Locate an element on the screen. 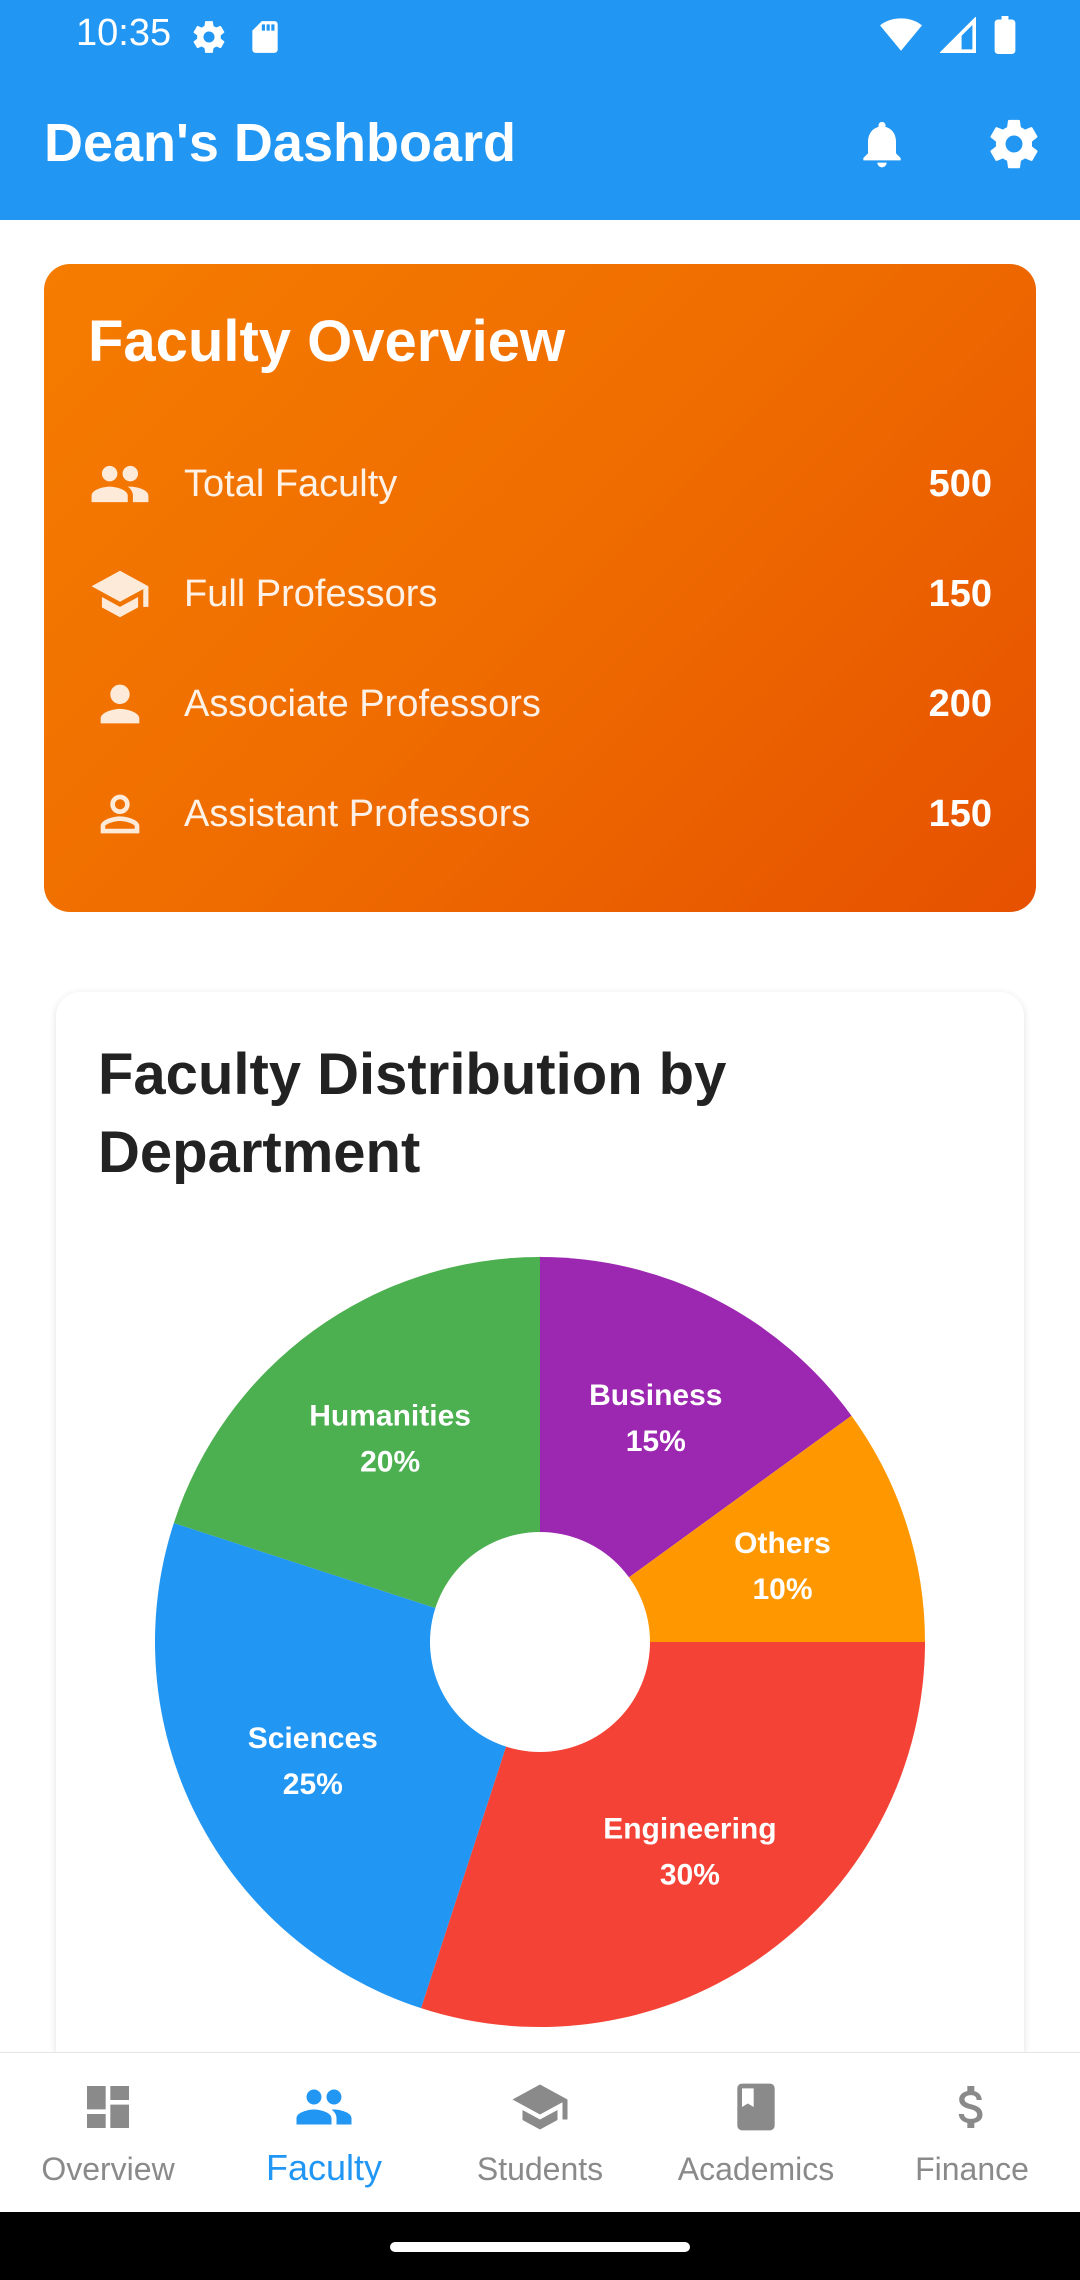 This screenshot has width=1080, height=2280. overview-title: Faculty Overview is located at coordinates (327, 341).